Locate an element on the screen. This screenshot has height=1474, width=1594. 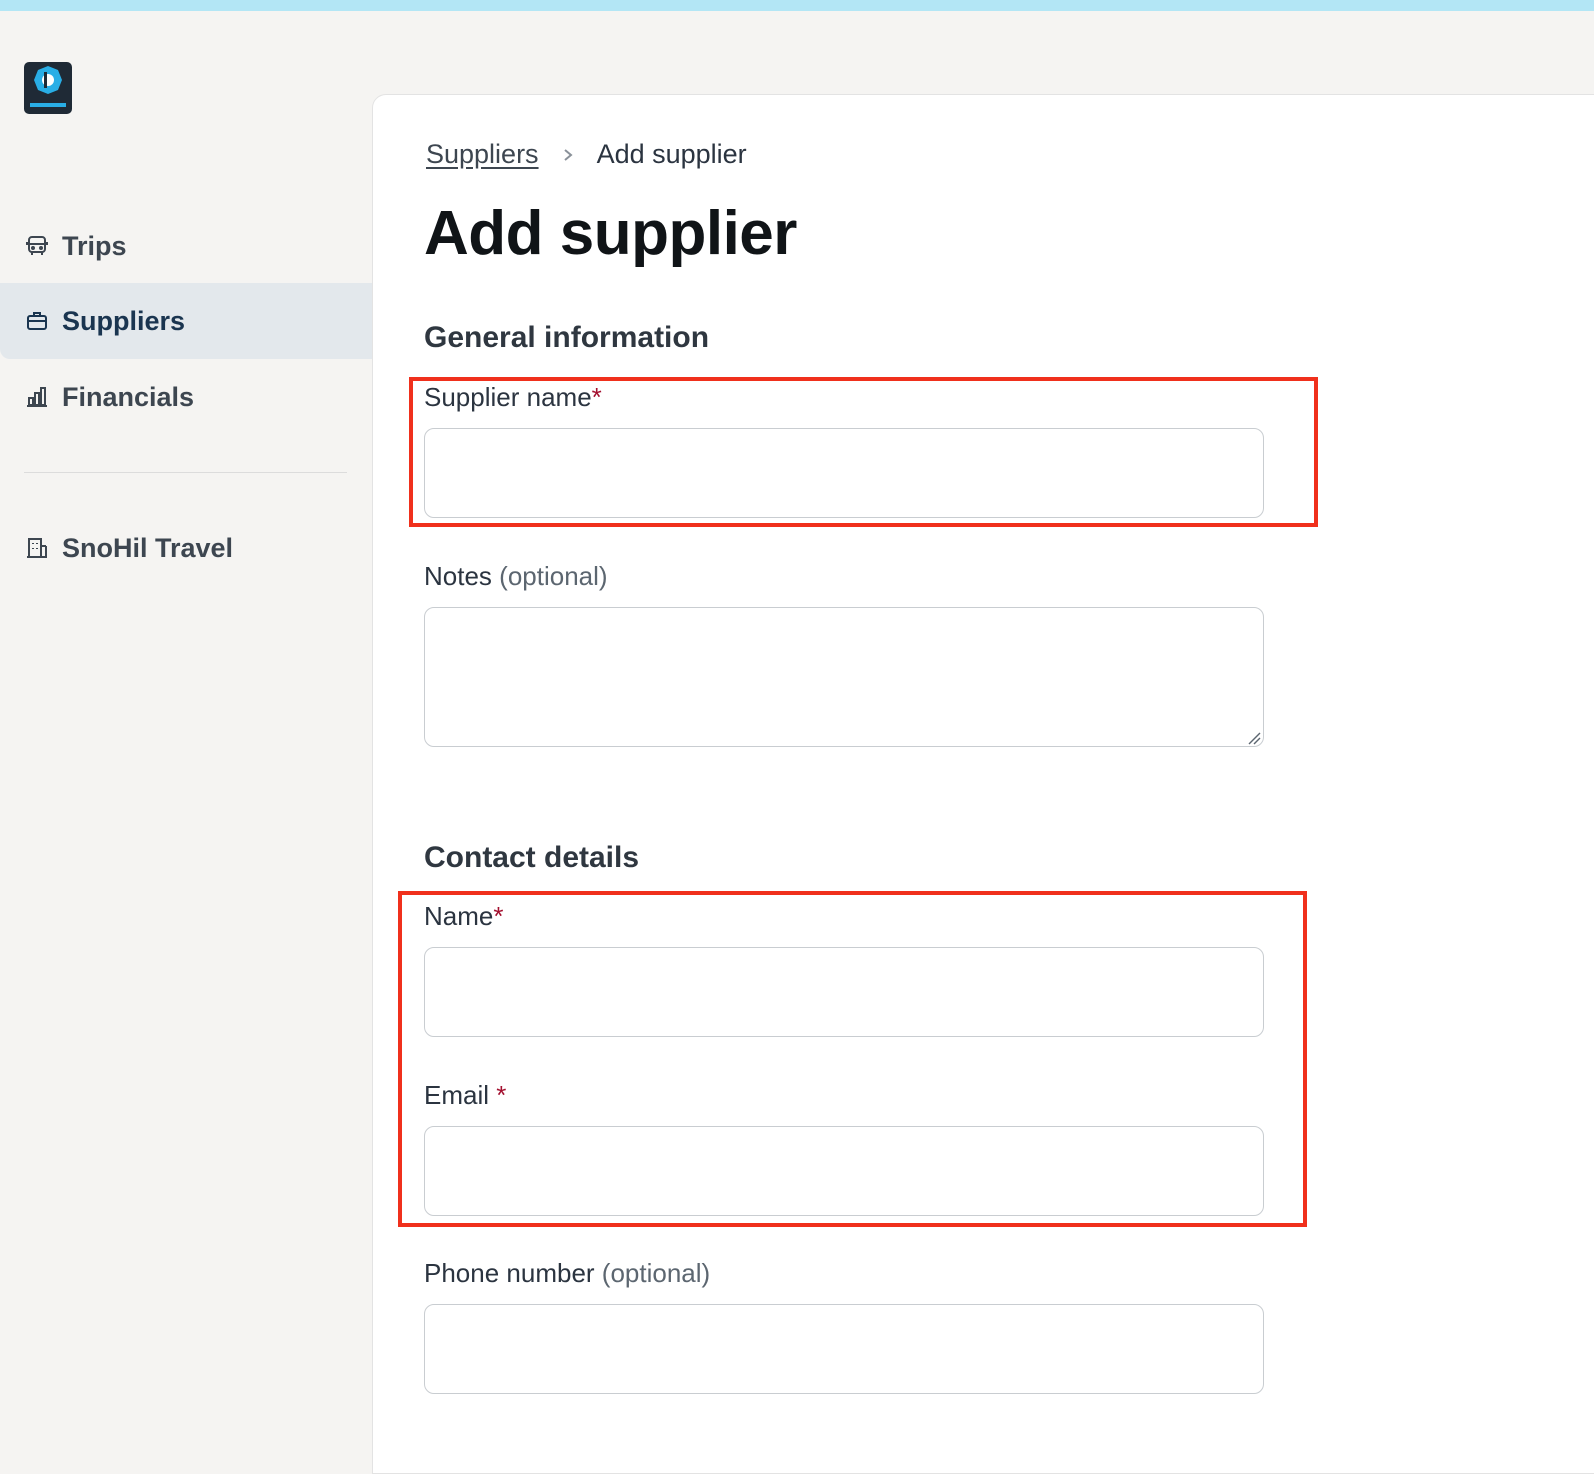
sidebar-item-organization: SnoHil Travel is located at coordinates (186, 548).